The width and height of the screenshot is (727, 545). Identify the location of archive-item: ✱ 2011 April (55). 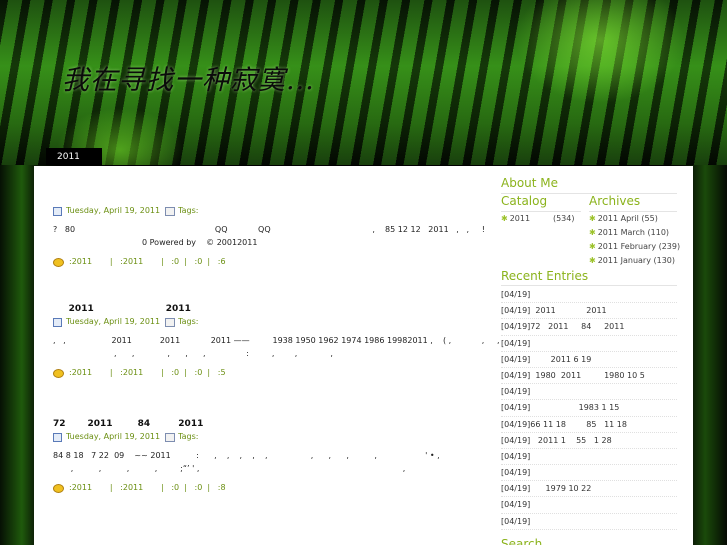
(633, 219).